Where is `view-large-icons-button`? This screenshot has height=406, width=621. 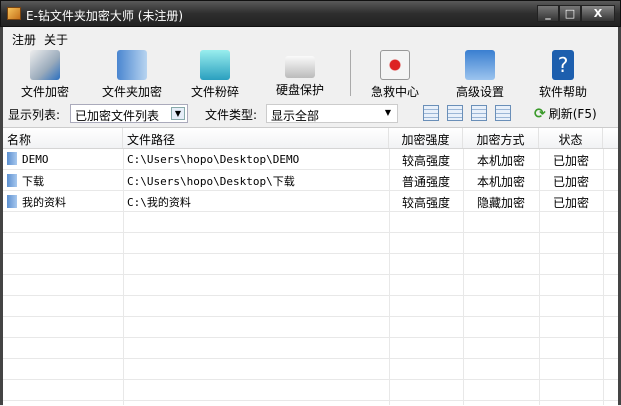 view-large-icons-button is located at coordinates (431, 113).